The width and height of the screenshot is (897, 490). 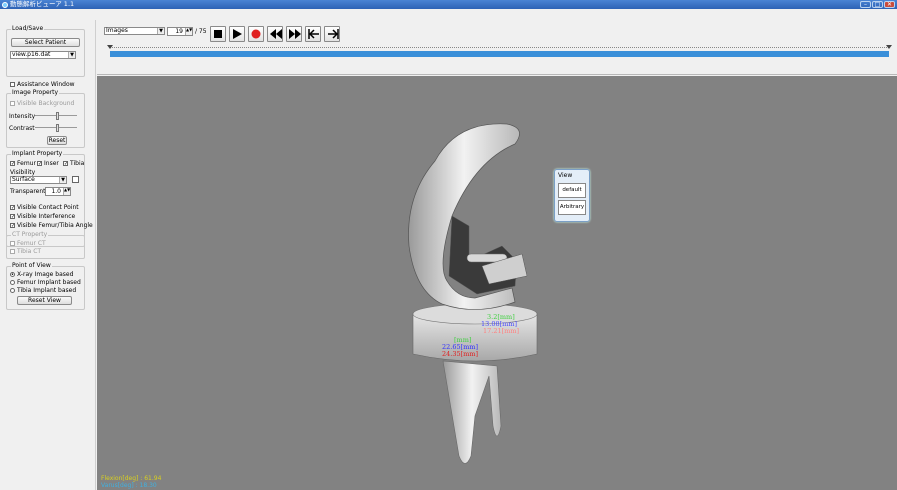 What do you see at coordinates (46, 216) in the screenshot?
I see `visible-interference-label: Visible Interference` at bounding box center [46, 216].